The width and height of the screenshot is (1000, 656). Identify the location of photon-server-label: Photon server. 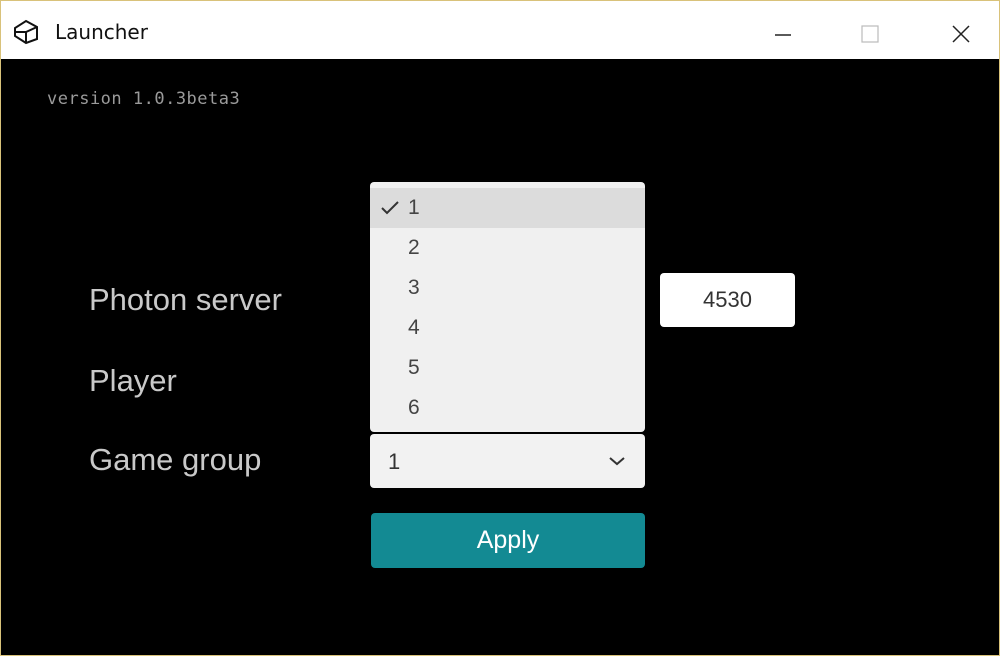
(185, 299).